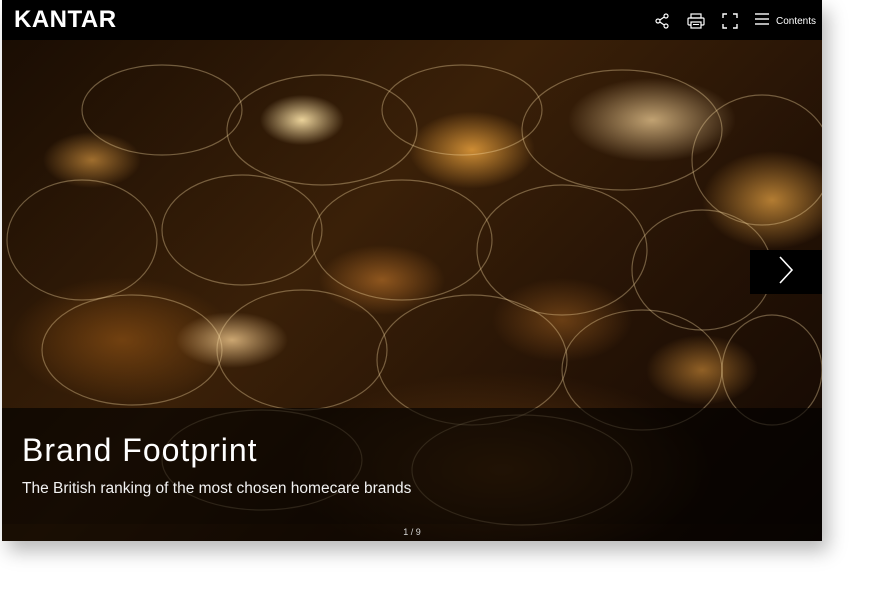 This screenshot has height=600, width=881. What do you see at coordinates (412, 20) in the screenshot?
I see `top-bar: KANTAR Contents` at bounding box center [412, 20].